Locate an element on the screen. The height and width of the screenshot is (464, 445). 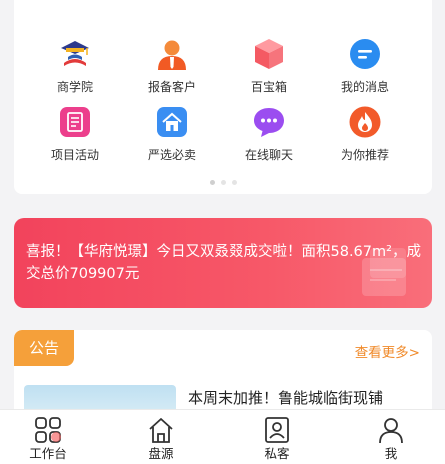
grid-item-recommend: 为你推荐 is located at coordinates (365, 133).